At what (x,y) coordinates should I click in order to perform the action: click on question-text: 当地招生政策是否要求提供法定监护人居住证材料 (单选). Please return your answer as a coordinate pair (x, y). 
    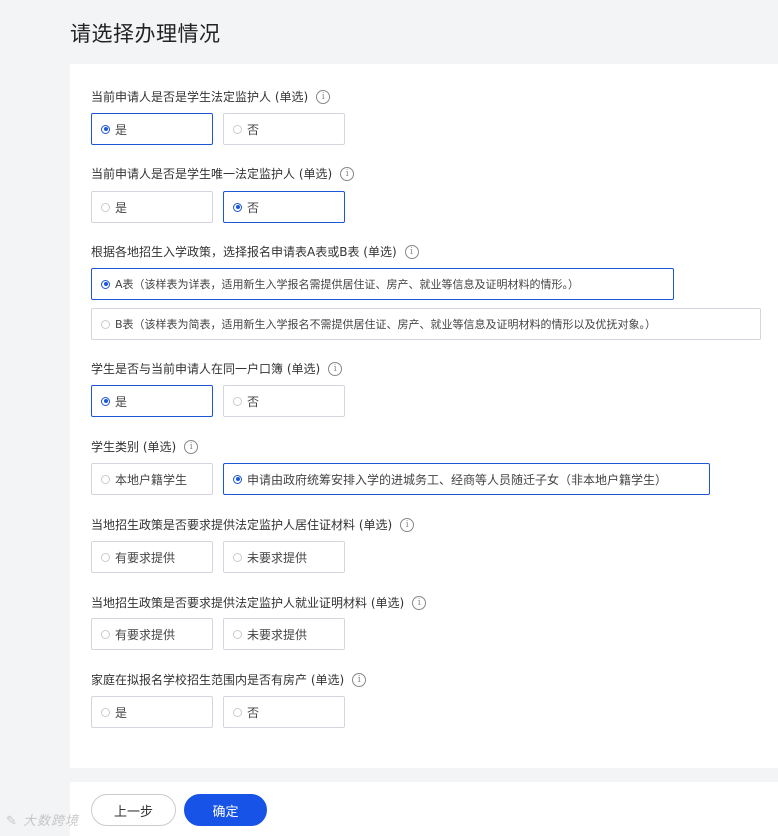
    Looking at the image, I should click on (242, 525).